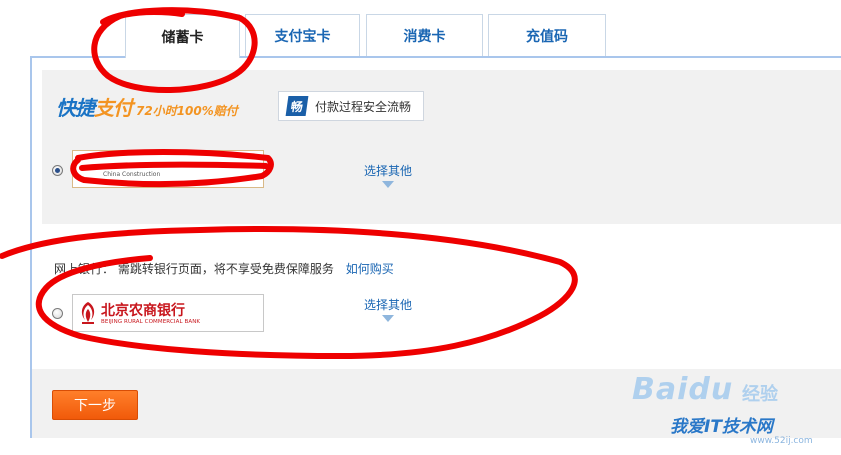 This screenshot has width=841, height=455. Describe the element at coordinates (683, 389) in the screenshot. I see `watermark-brand: Baidu` at that location.